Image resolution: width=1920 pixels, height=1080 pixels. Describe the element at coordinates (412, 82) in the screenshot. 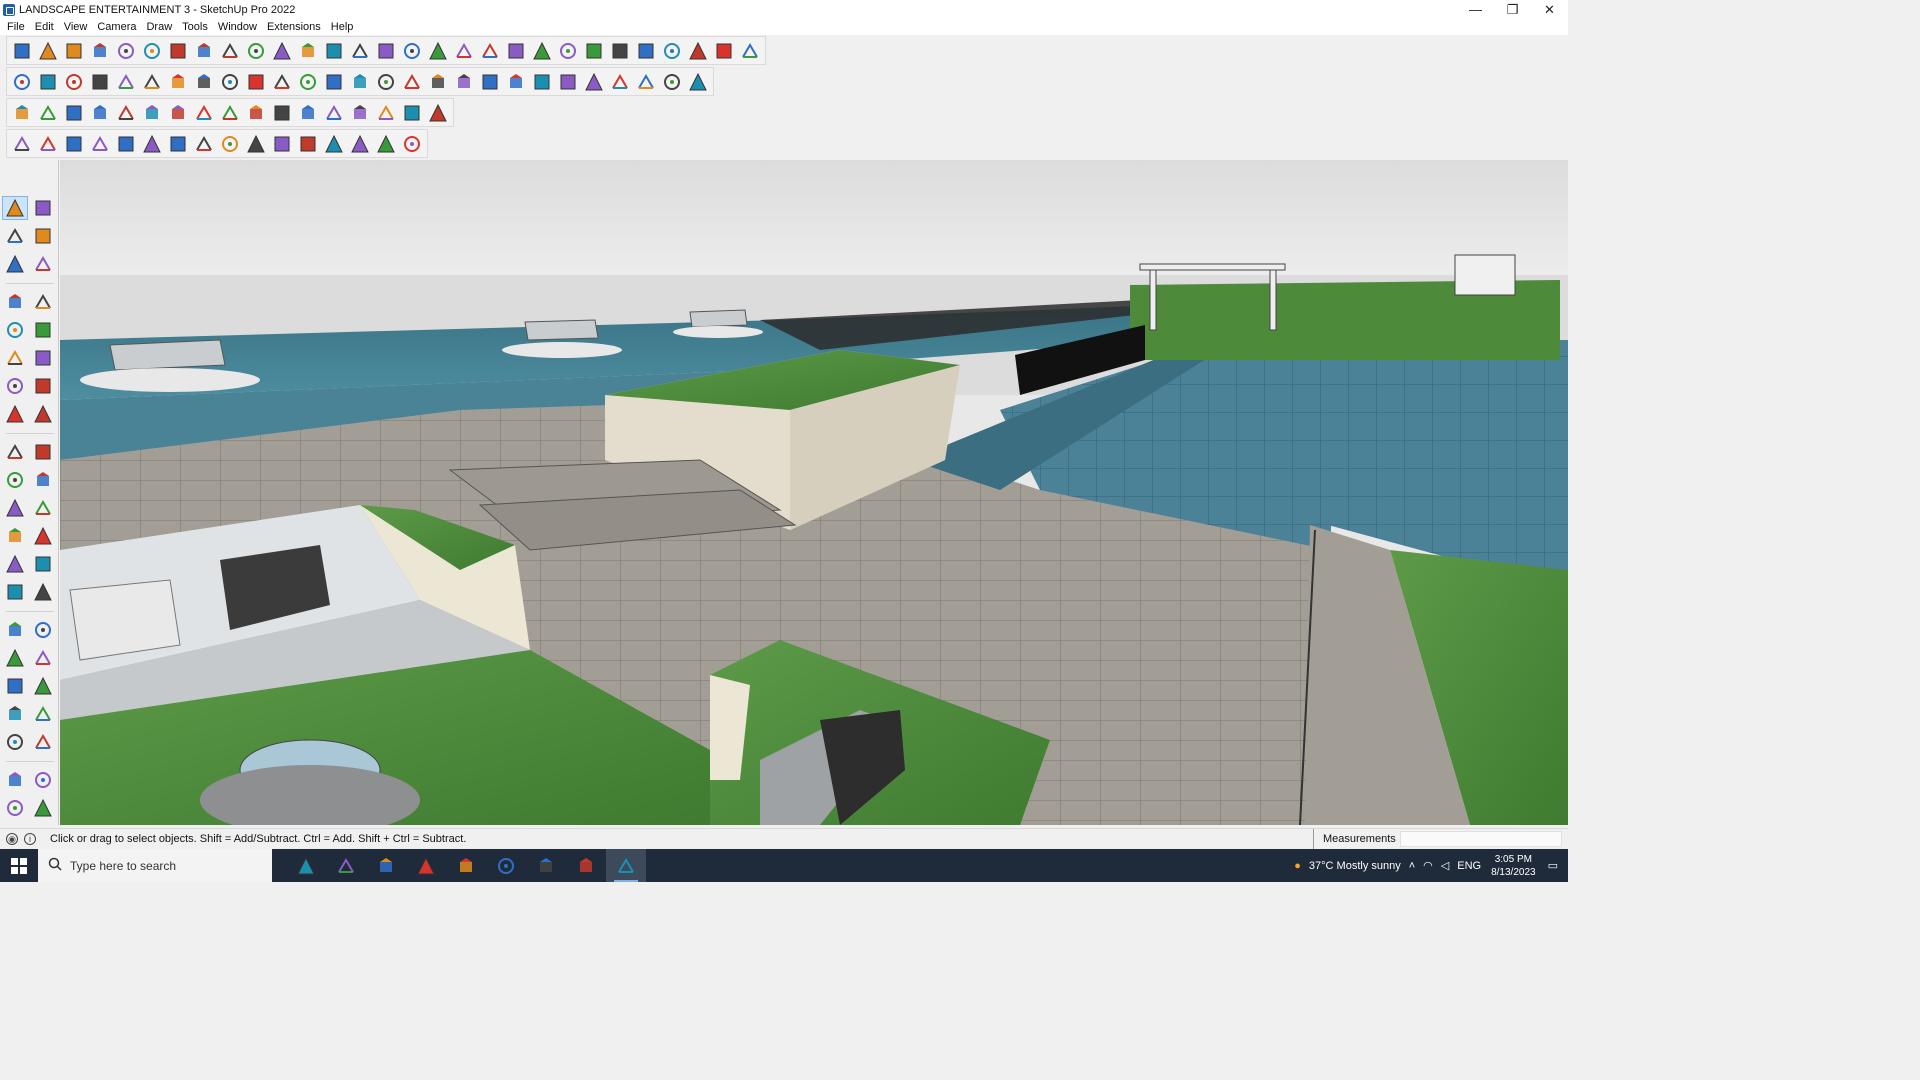

I see `house-icon` at that location.